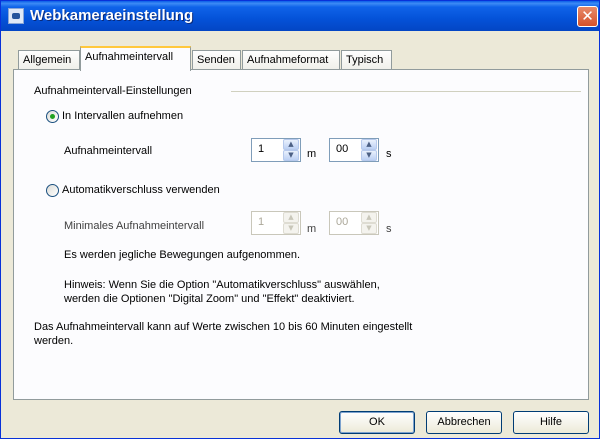 The width and height of the screenshot is (600, 439). What do you see at coordinates (135, 58) in the screenshot?
I see `tab-aufnahmeintervall: Aufnahmeintervall` at bounding box center [135, 58].